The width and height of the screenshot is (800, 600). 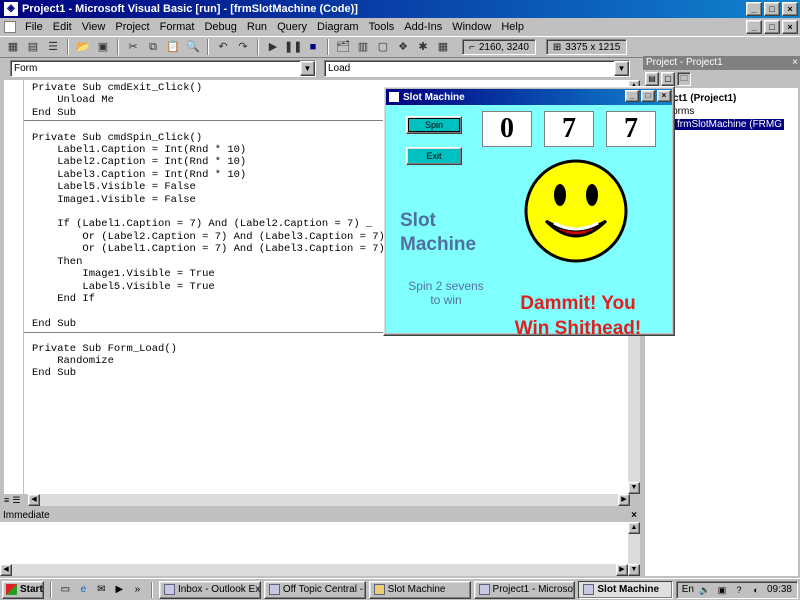 What do you see at coordinates (153, 47) in the screenshot?
I see `copy-icon: ⧉` at bounding box center [153, 47].